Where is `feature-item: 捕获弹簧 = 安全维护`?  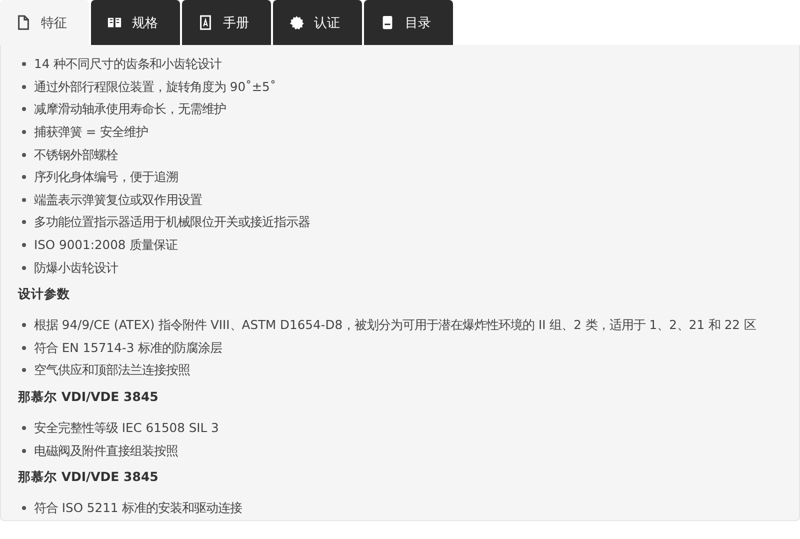 feature-item: 捕获弹簧 = 安全维护 is located at coordinates (91, 132).